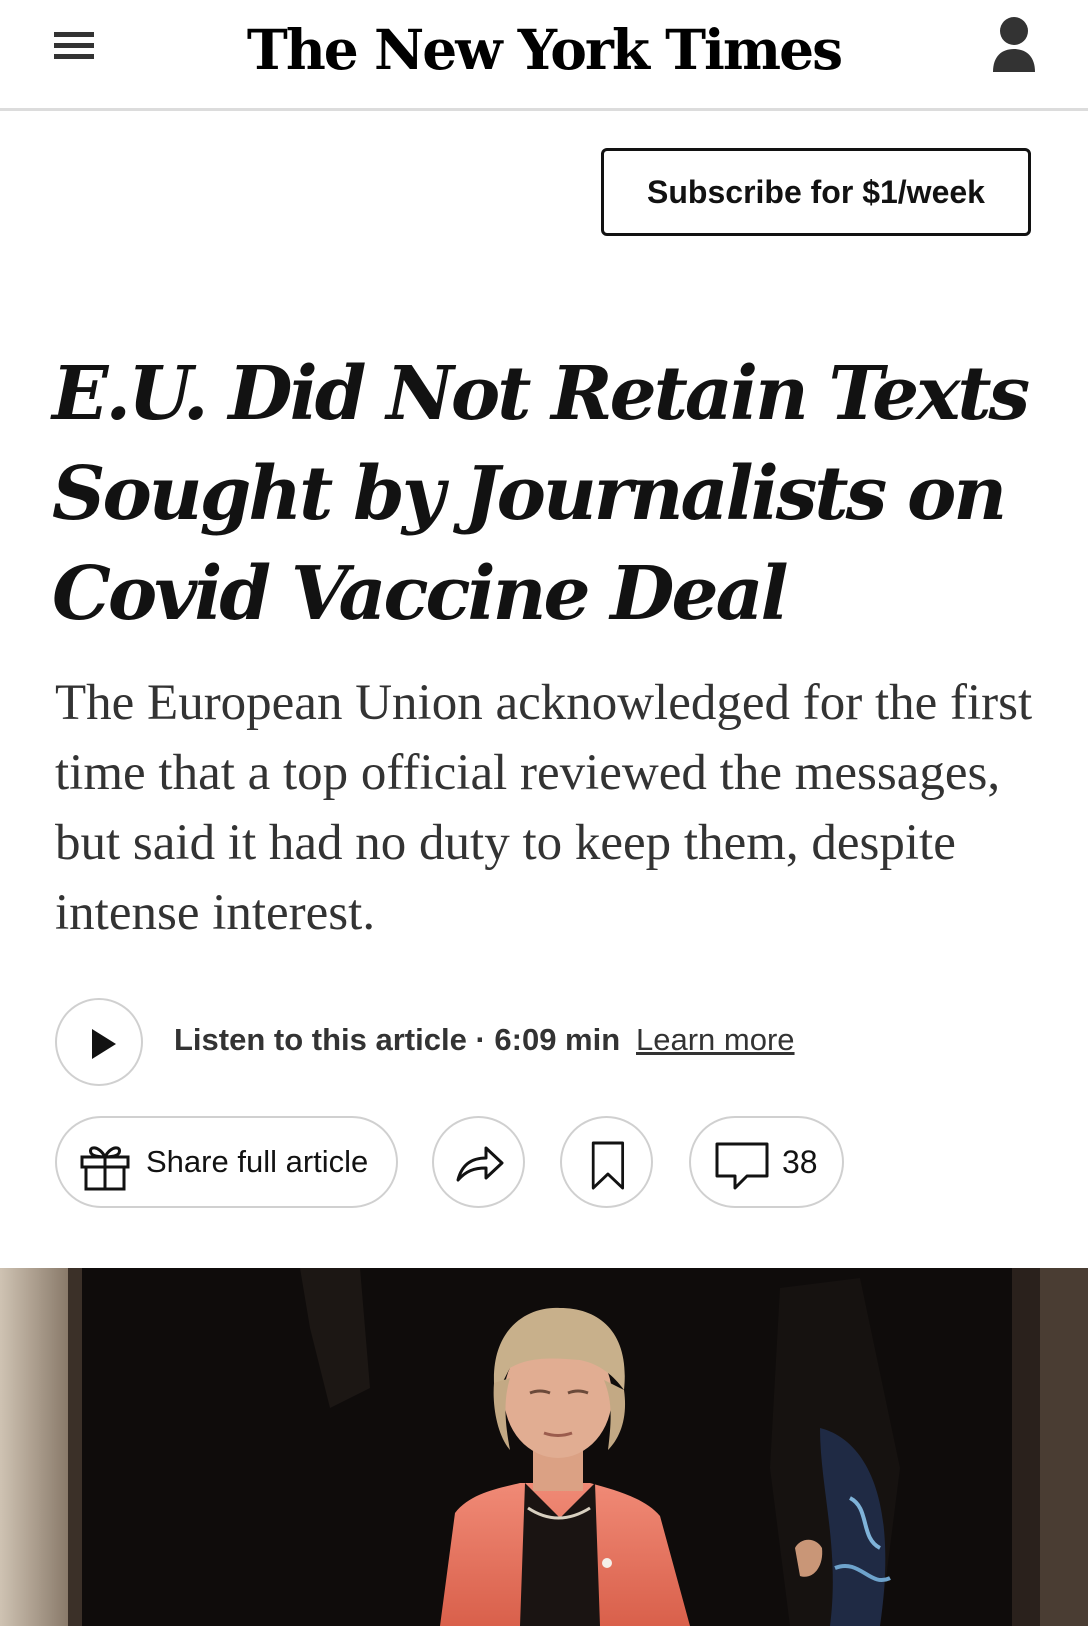  I want to click on share-button, so click(478, 1162).